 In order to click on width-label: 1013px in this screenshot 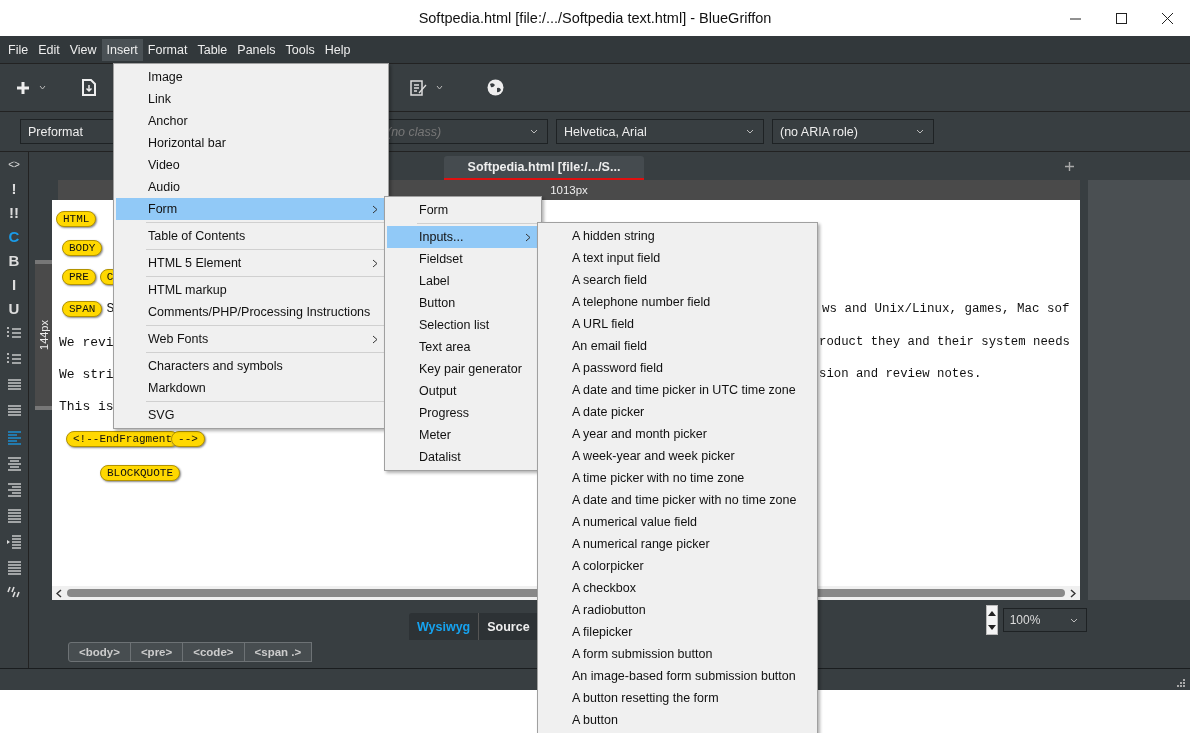, I will do `click(569, 190)`.